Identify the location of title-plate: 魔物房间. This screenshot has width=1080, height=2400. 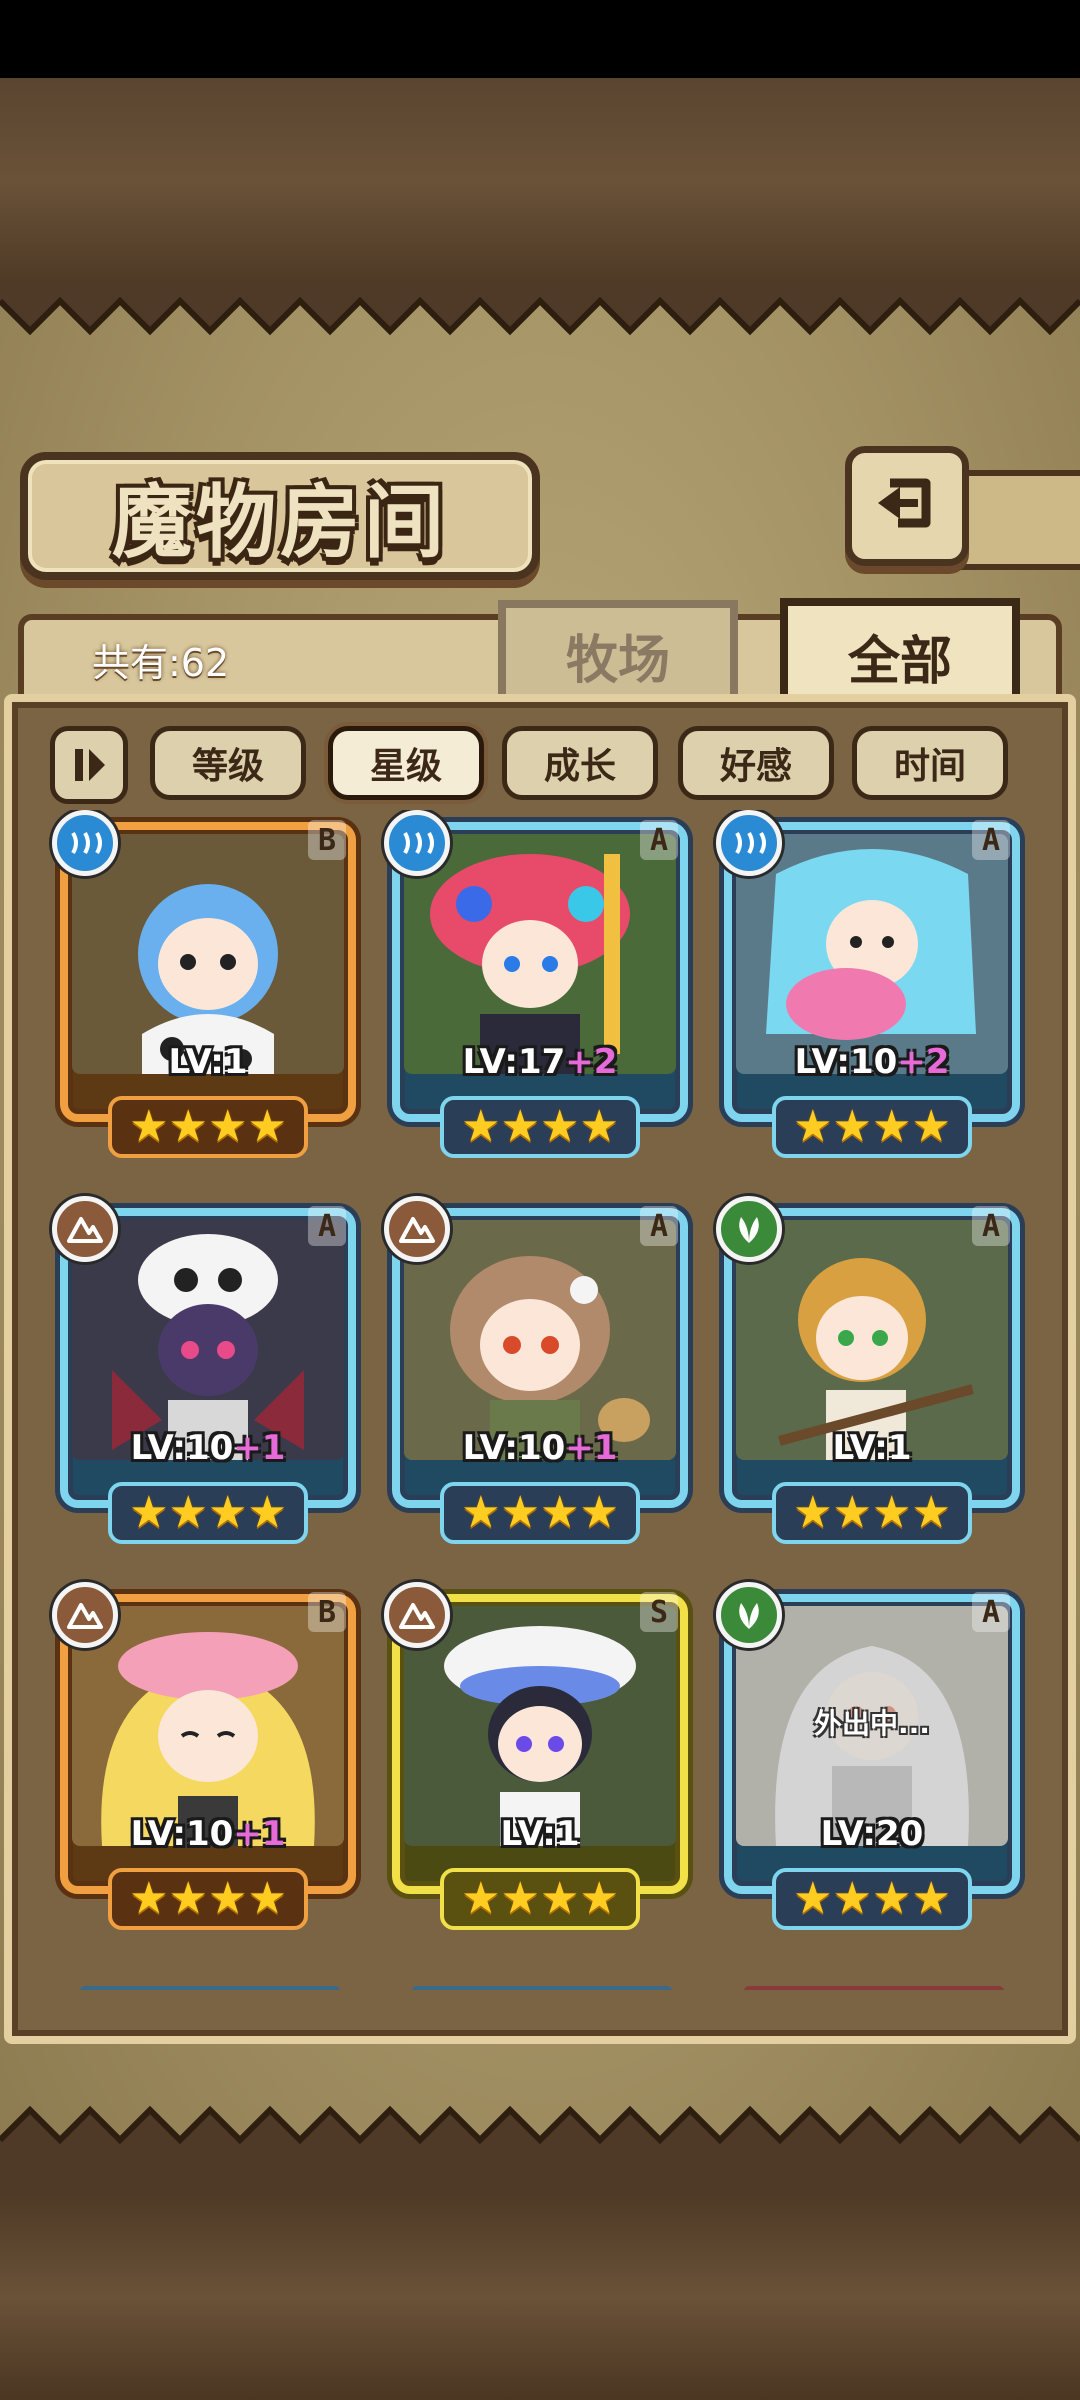
(280, 516).